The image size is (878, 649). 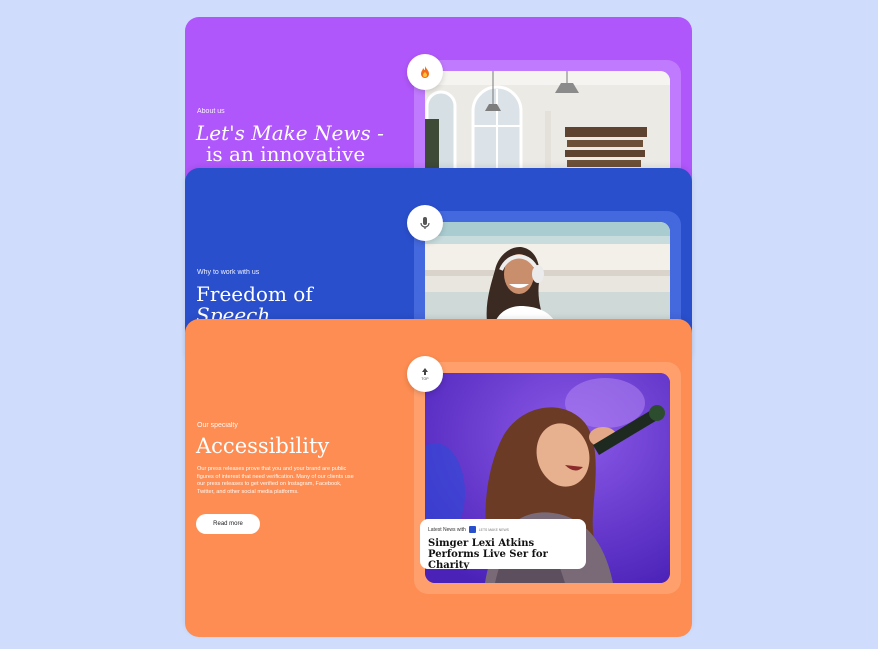 I want to click on why-eyebrow: Why to work with us, so click(x=228, y=272).